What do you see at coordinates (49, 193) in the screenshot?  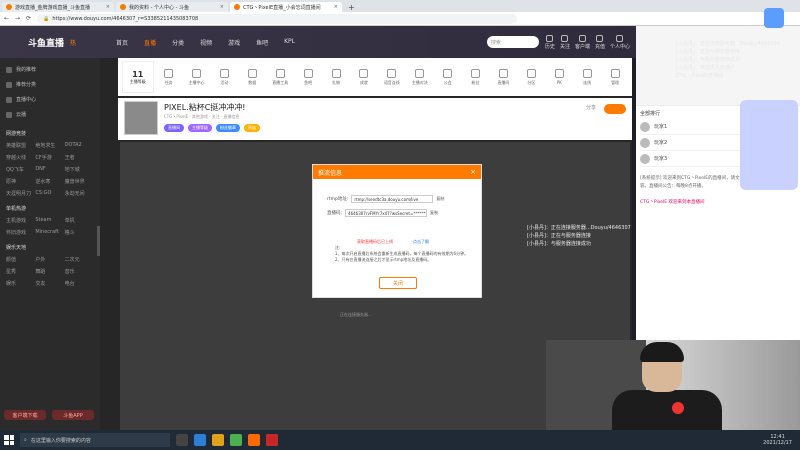 I see `sidebar-cell: CS:GO` at bounding box center [49, 193].